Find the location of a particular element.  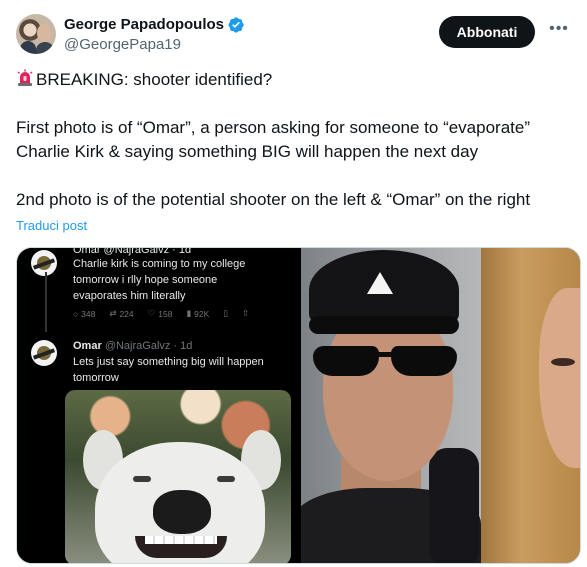

author-names: George Papadopoulos @GeorgePapa19 is located at coordinates (154, 35).